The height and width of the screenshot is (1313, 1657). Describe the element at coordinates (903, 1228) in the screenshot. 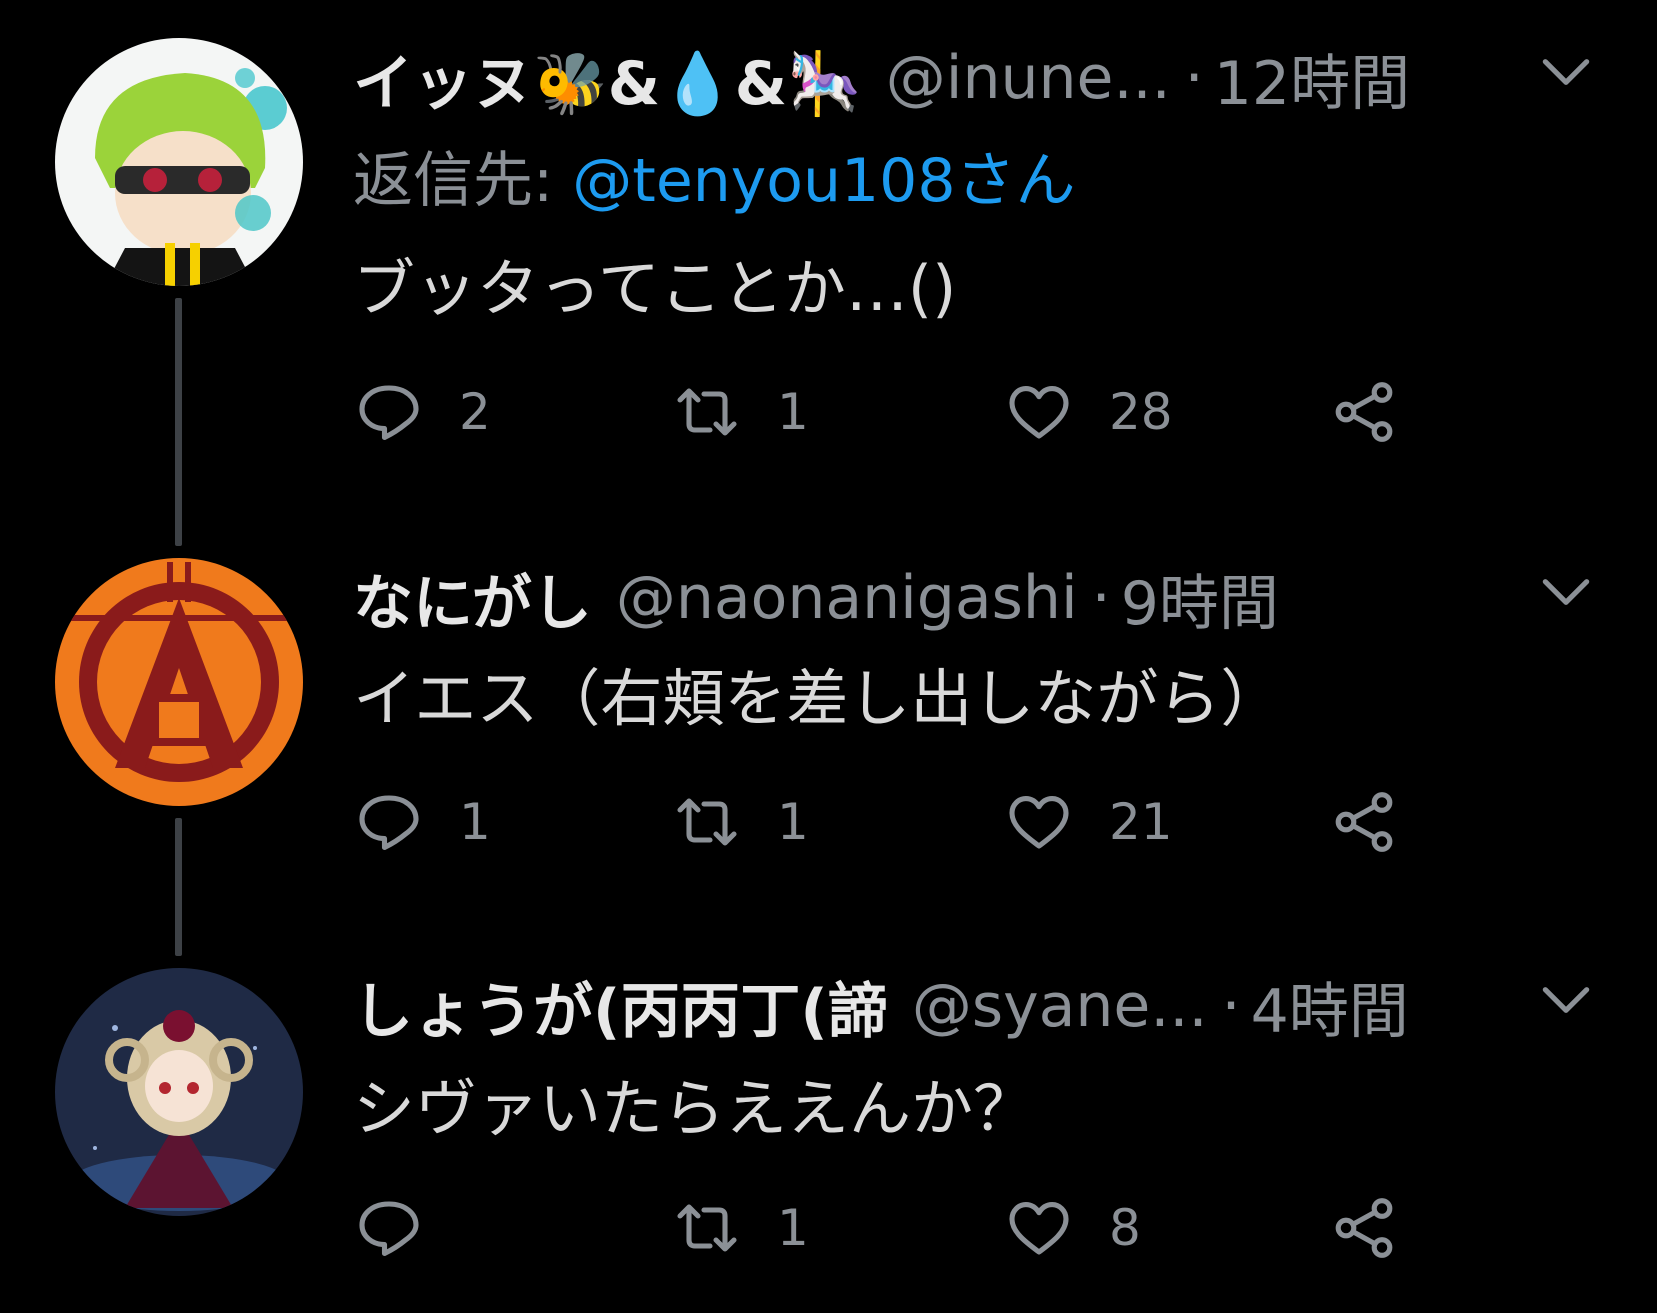

I see `action-bar: 1 8` at that location.